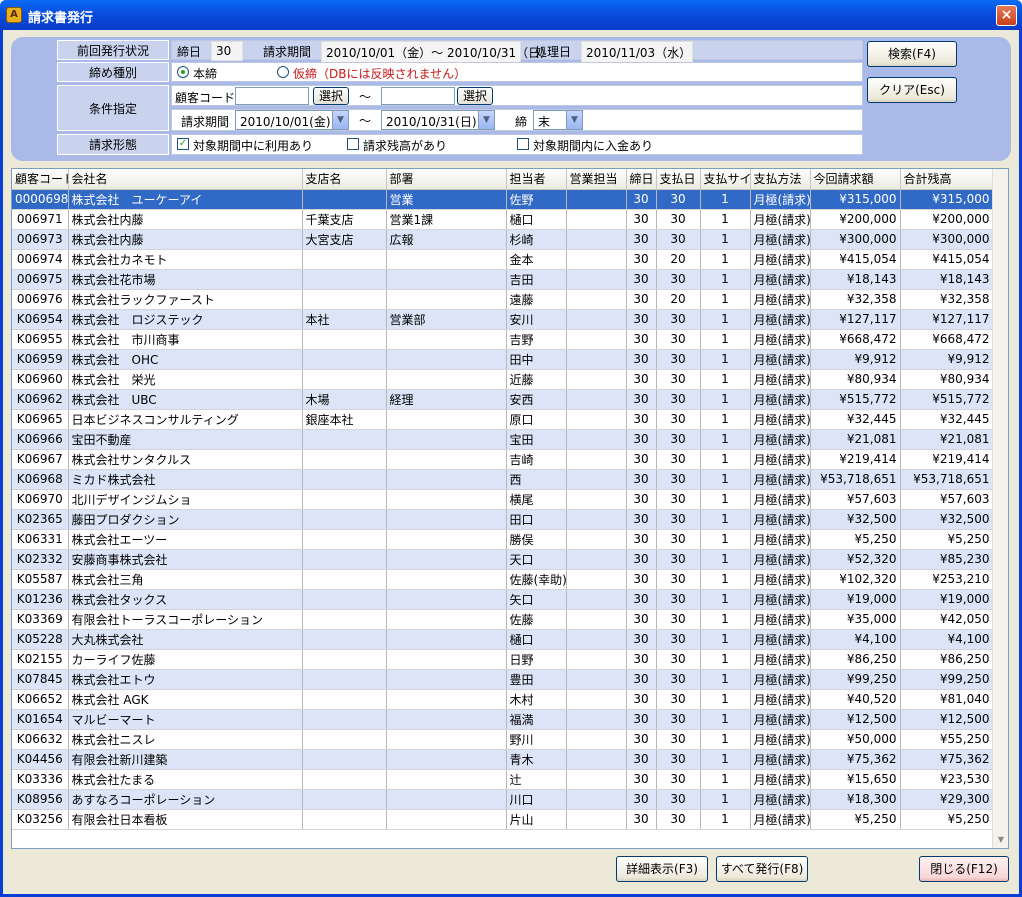 This screenshot has width=1022, height=897. Describe the element at coordinates (503, 719) in the screenshot. I see `table-row: K01654 マルビーマート 福満 30 30 1 月極(請求) ¥12,500 ¥12,500` at that location.